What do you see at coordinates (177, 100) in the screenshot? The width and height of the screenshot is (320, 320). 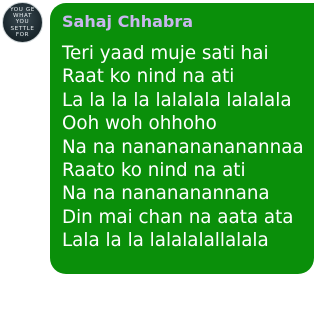 I see `message-line: La la la la lalalala lalalala` at bounding box center [177, 100].